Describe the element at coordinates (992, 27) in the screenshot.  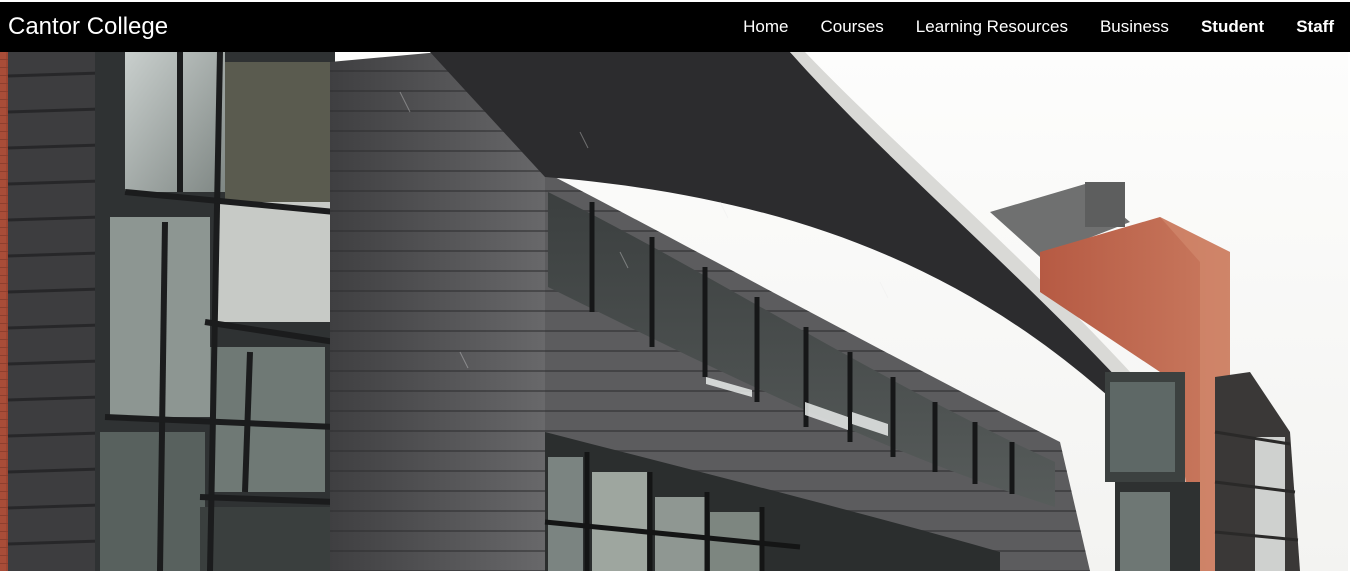
I see `nav-learning-resources: Learning Resources` at that location.